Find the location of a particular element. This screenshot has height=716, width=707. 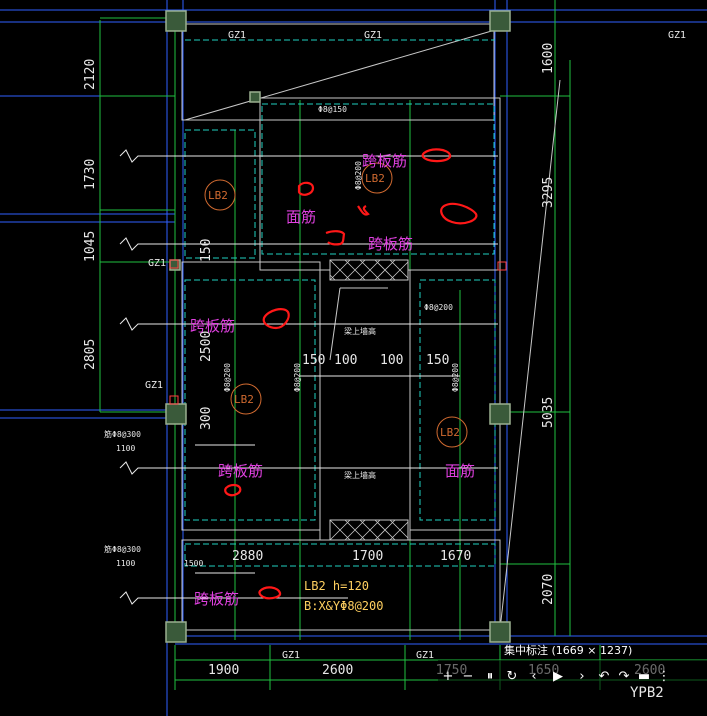

slab-spec: LB2 h=120 B:X&YΦ8@200 is located at coordinates (343, 596).